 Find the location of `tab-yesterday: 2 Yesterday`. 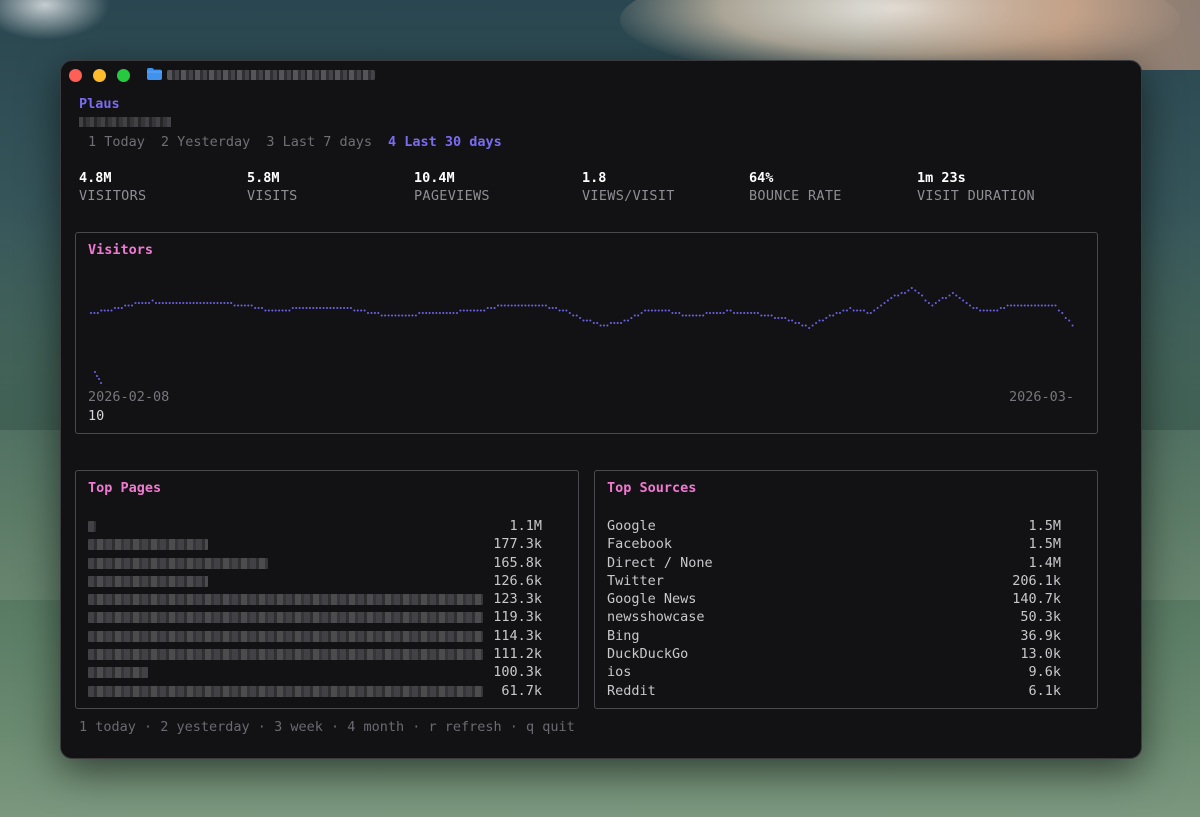

tab-yesterday: 2 Yesterday is located at coordinates (205, 142).